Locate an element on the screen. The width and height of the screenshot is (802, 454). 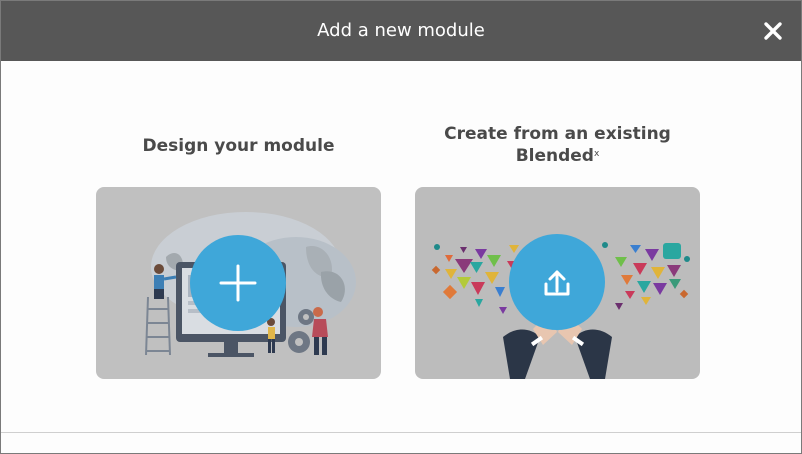
close-icon is located at coordinates (773, 31).